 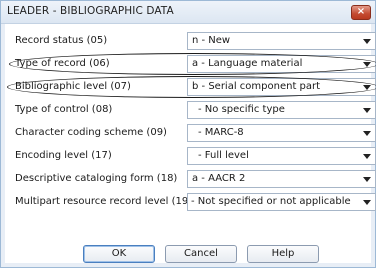 I want to click on close-button: ×, so click(x=361, y=12).